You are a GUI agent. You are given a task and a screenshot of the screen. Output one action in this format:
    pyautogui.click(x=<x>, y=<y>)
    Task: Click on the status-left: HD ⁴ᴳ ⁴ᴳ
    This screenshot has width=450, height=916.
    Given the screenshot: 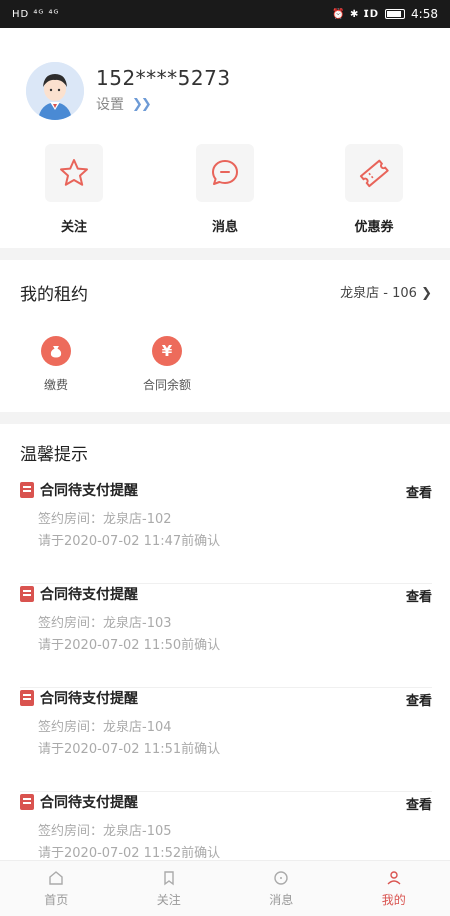 What is the action you would take?
    pyautogui.click(x=35, y=14)
    